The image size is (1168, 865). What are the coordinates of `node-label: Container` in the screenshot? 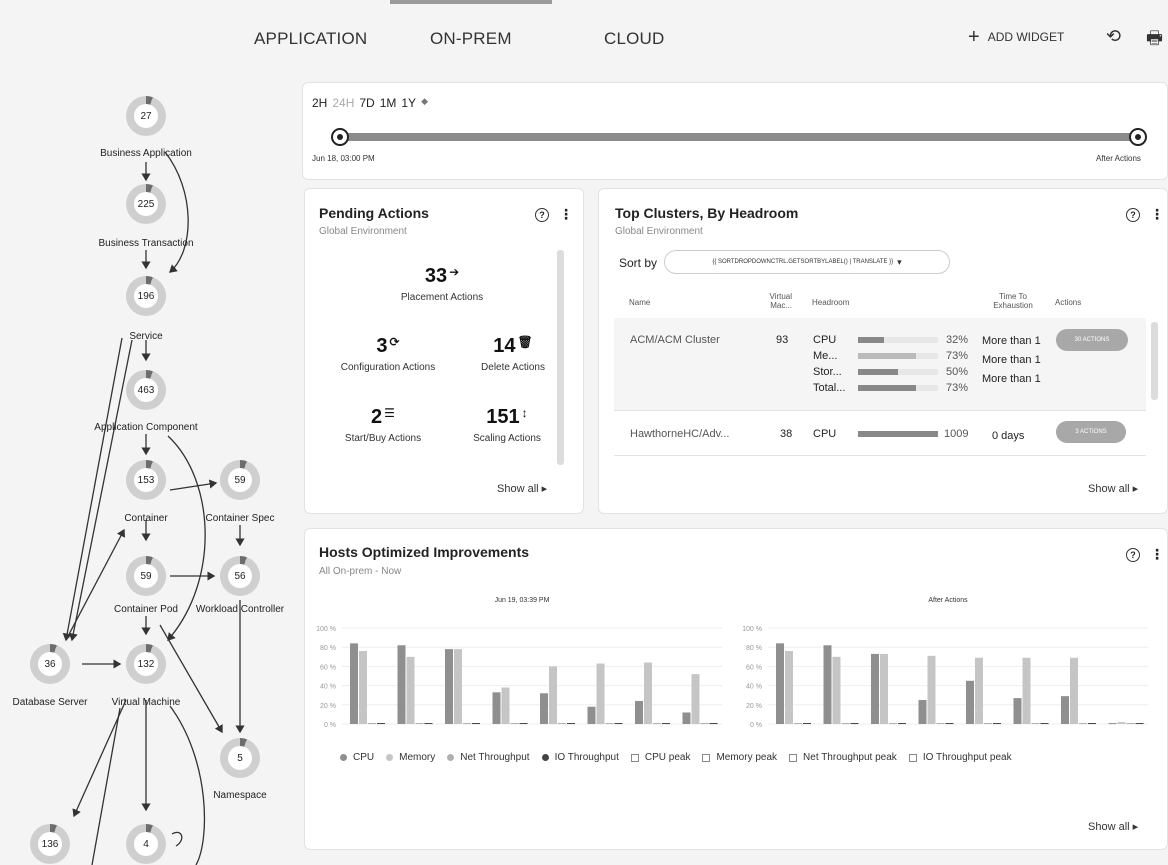 It's located at (146, 518).